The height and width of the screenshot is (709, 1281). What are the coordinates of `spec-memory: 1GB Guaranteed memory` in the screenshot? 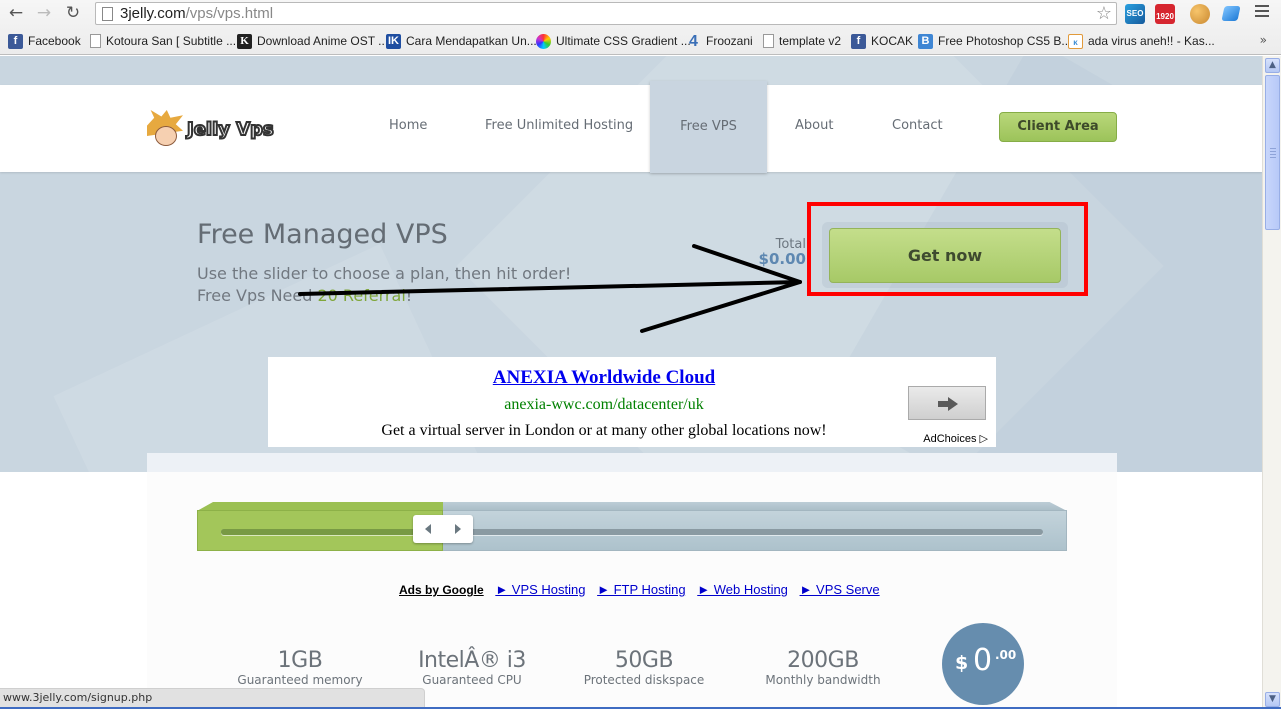 It's located at (300, 667).